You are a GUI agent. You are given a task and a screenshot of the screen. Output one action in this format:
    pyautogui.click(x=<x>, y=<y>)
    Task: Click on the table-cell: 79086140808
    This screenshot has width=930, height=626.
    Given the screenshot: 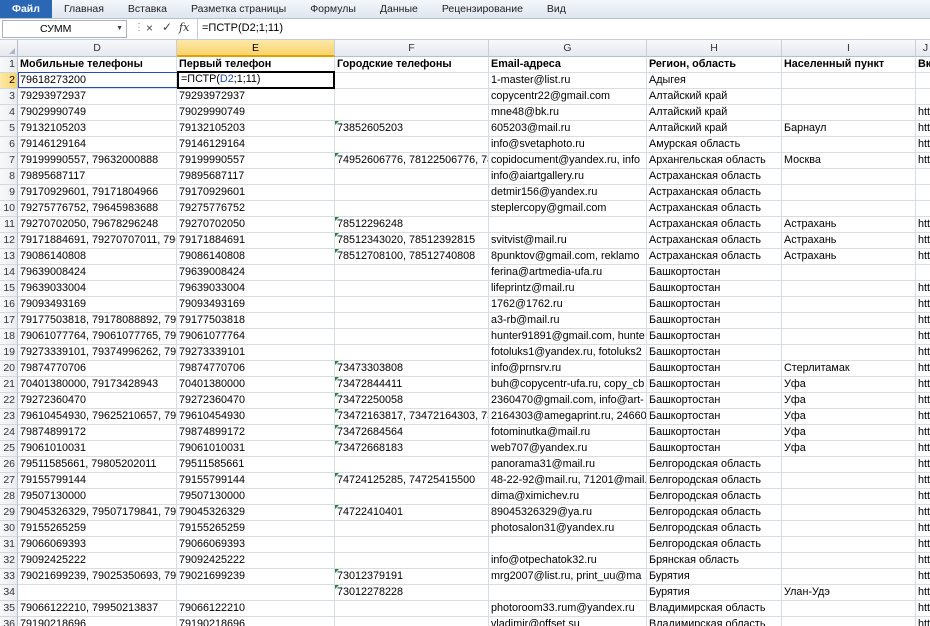 What is the action you would take?
    pyautogui.click(x=256, y=257)
    